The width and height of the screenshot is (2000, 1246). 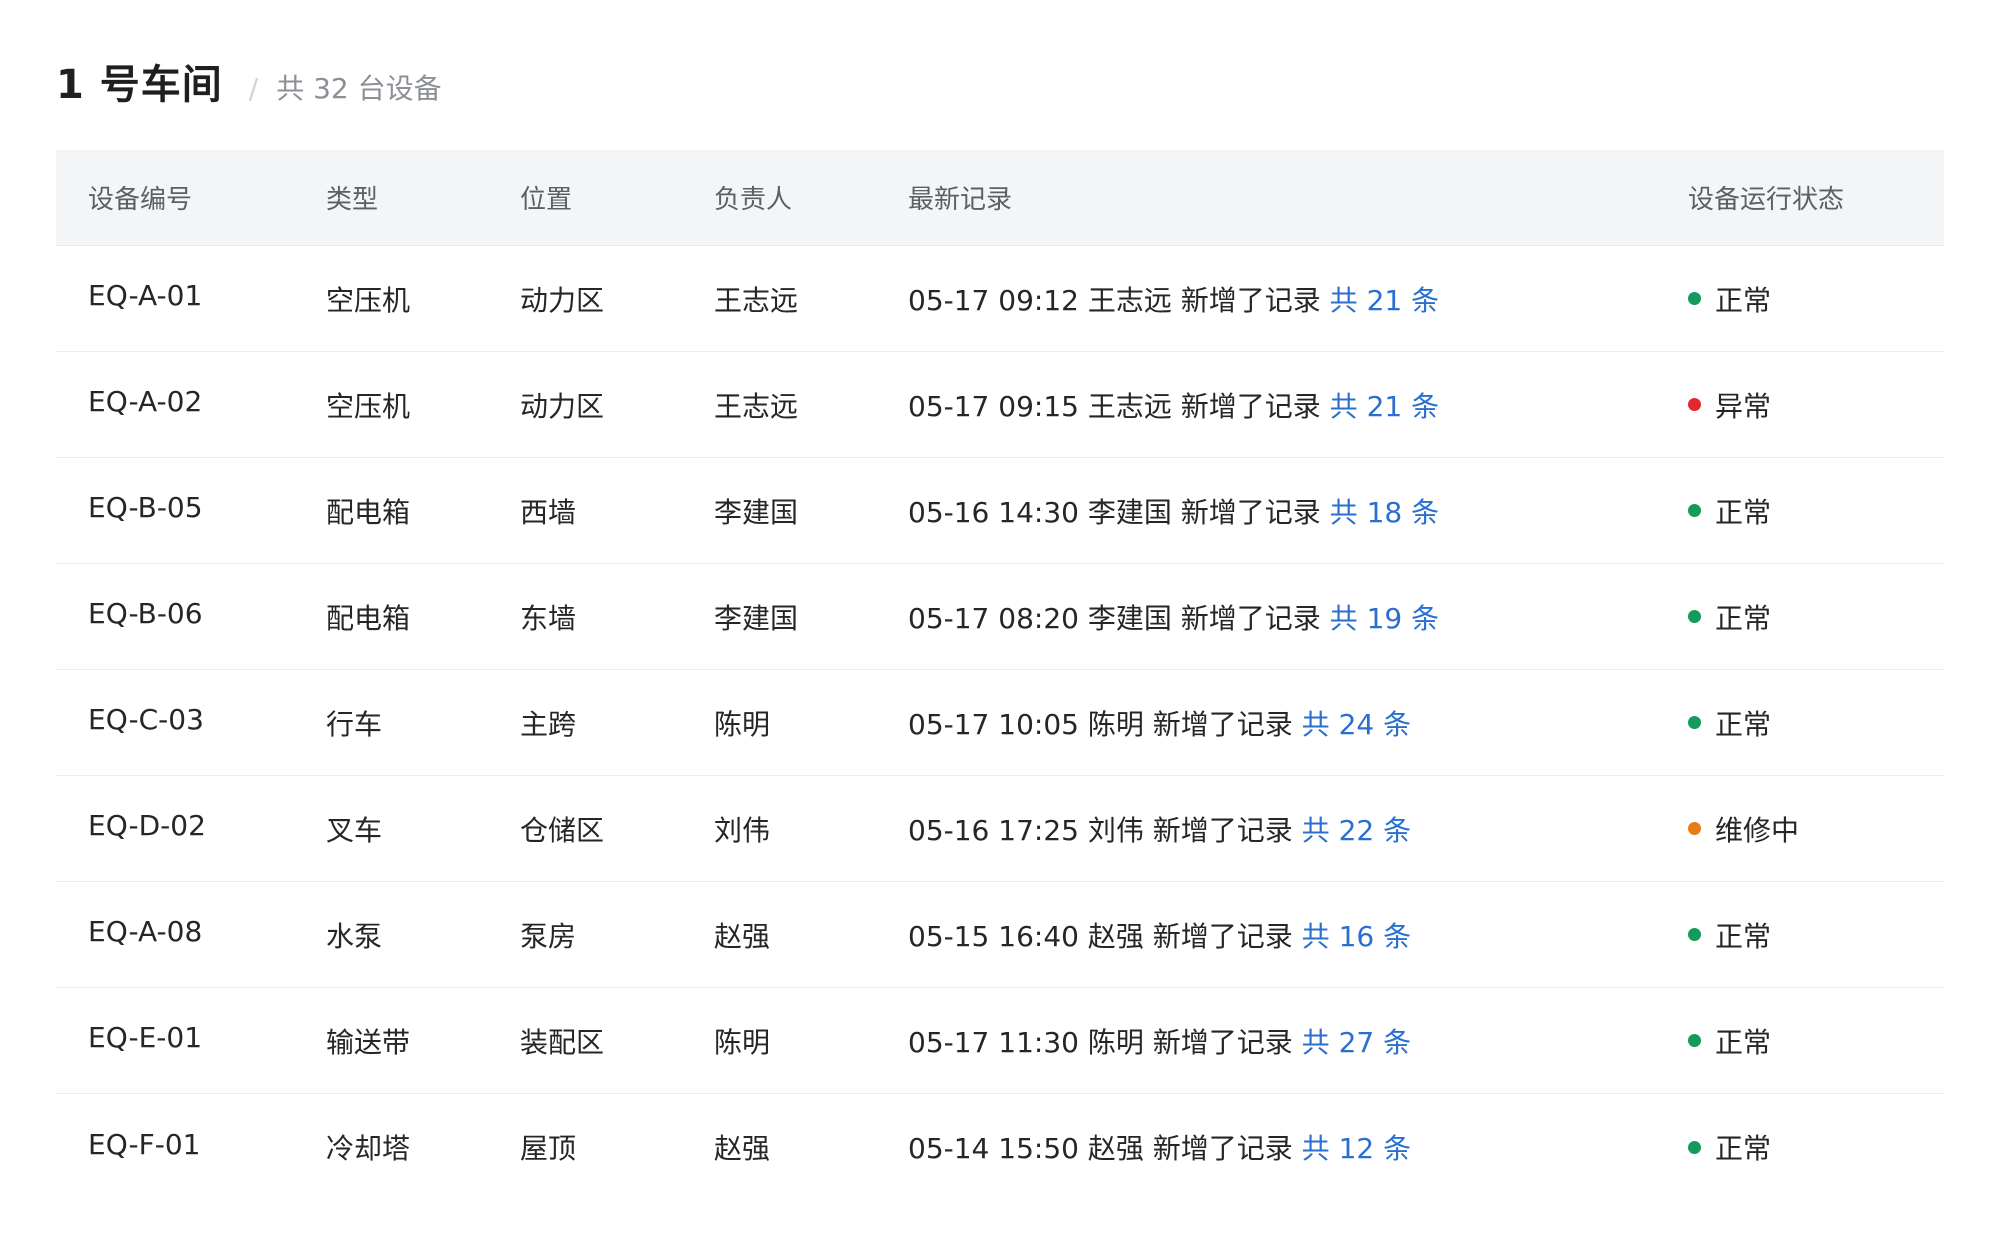 What do you see at coordinates (548, 724) in the screenshot?
I see `device-location: 主跨` at bounding box center [548, 724].